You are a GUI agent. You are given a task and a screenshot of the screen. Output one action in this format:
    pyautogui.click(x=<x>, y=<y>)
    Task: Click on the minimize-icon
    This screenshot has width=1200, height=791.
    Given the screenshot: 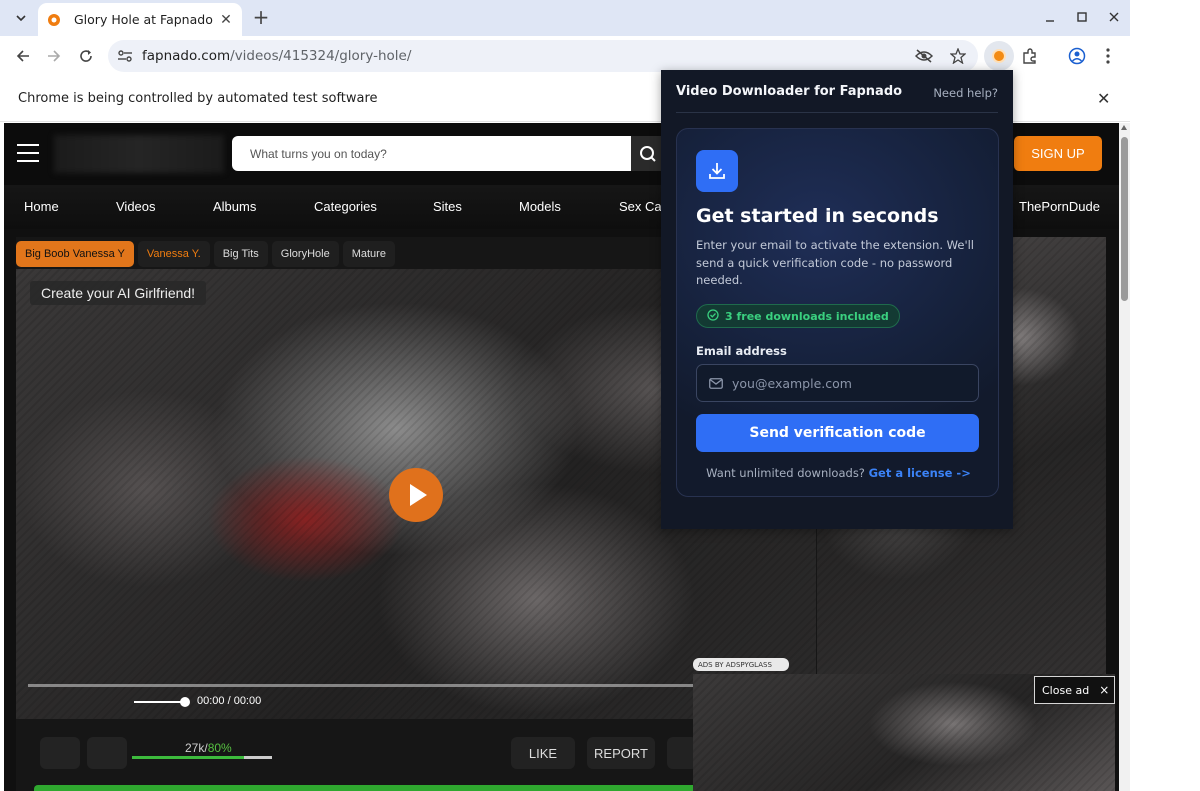 What is the action you would take?
    pyautogui.click(x=1050, y=18)
    